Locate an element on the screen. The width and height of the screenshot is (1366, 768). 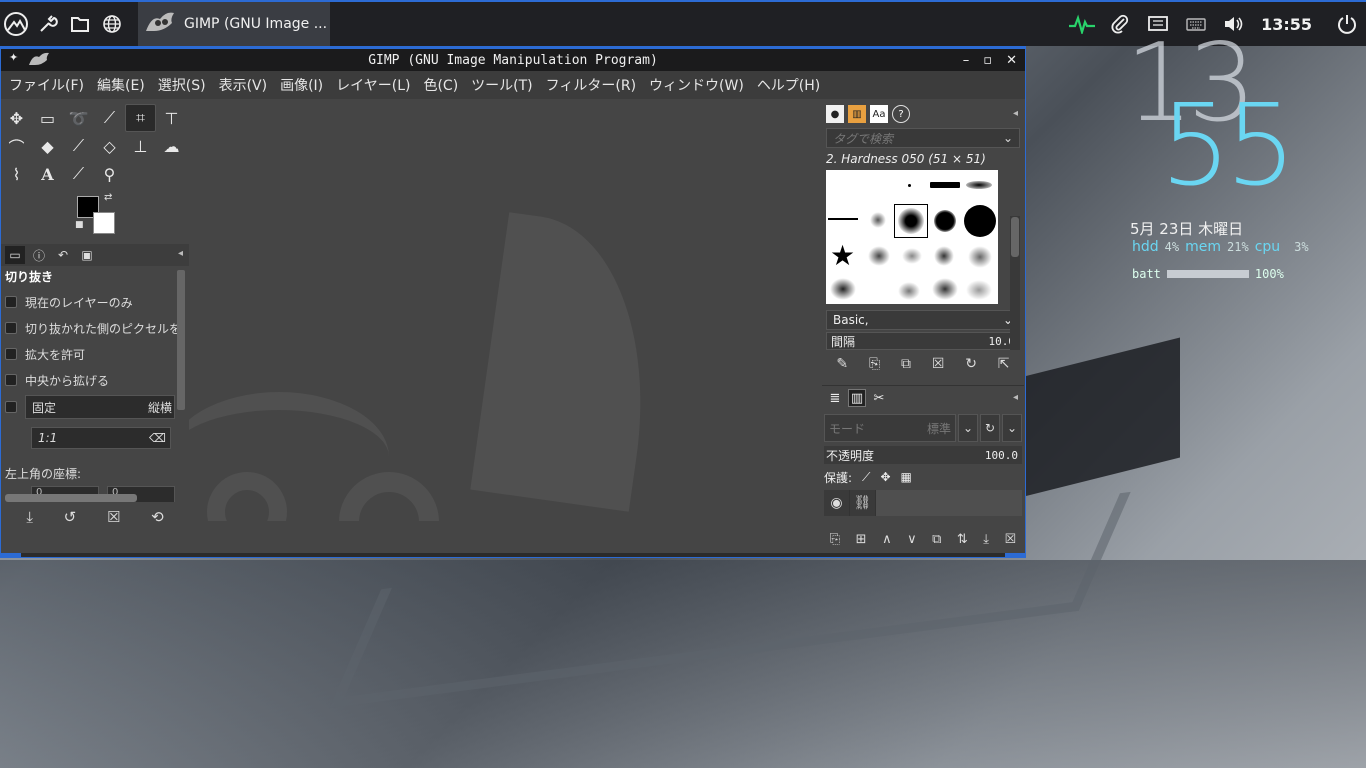
menu-view: 表示(V) is located at coordinates (243, 85).